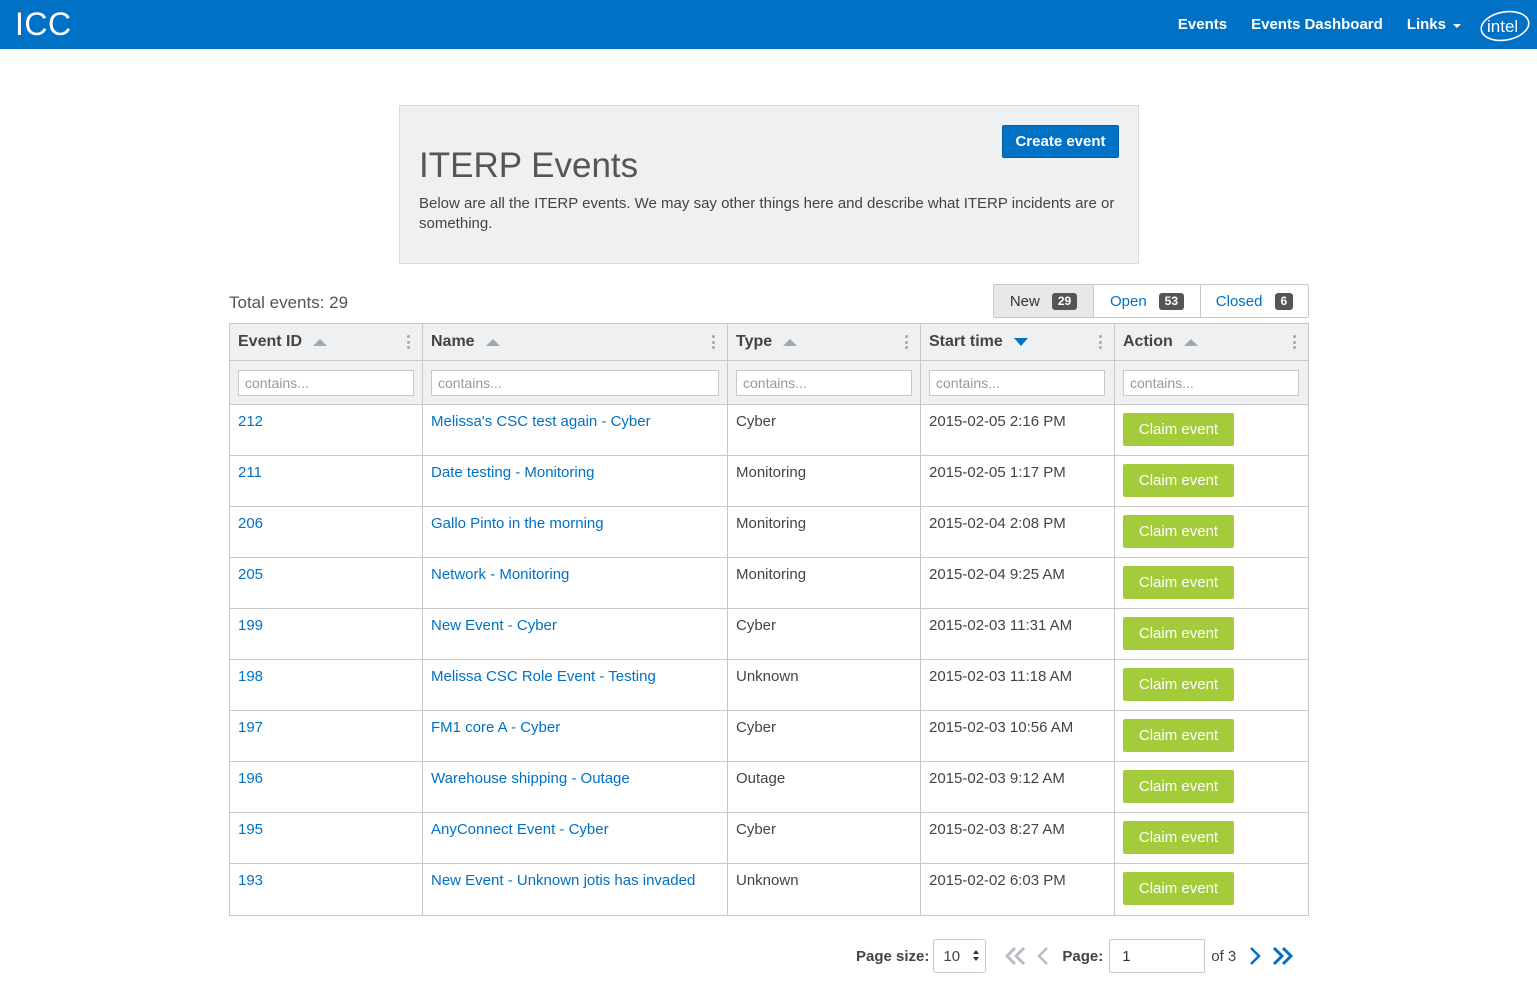 The width and height of the screenshot is (1537, 983). What do you see at coordinates (512, 472) in the screenshot?
I see `event-name-link: Date testing - Monitoring` at bounding box center [512, 472].